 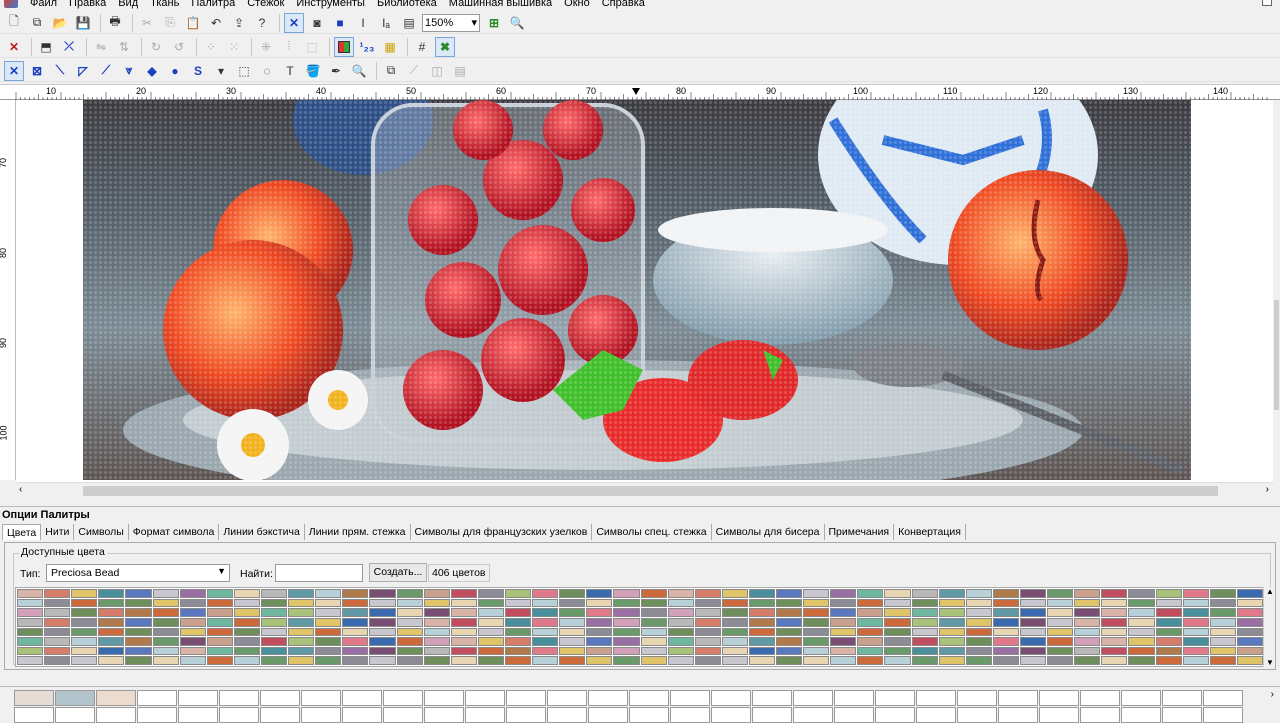 What do you see at coordinates (330, 5) in the screenshot?
I see `menu-tools: Инструменты` at bounding box center [330, 5].